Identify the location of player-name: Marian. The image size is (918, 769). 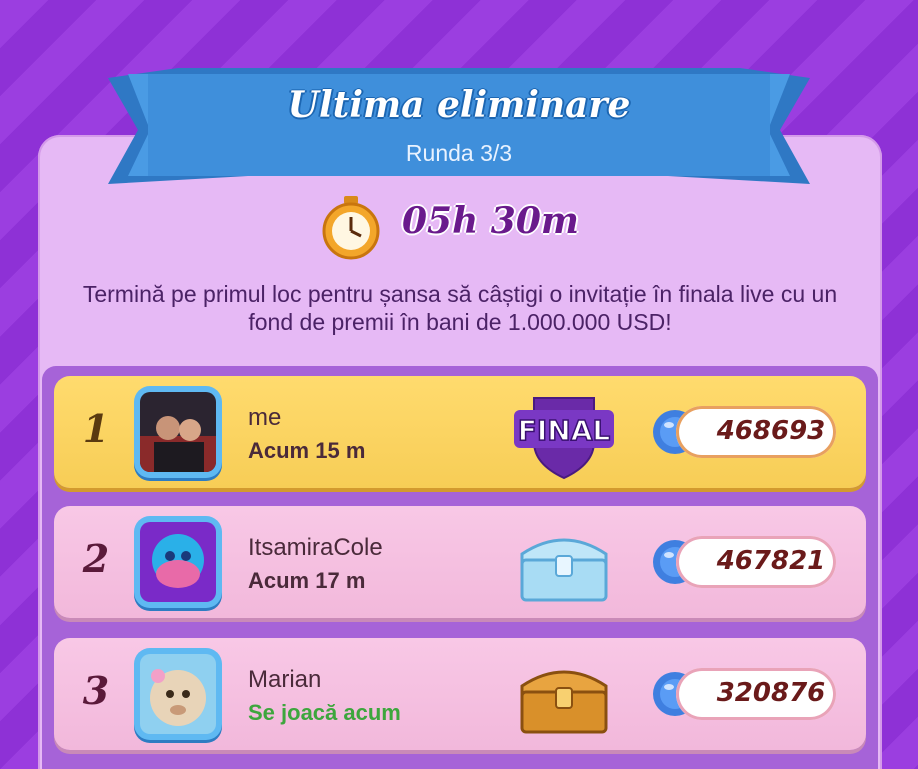
(285, 679).